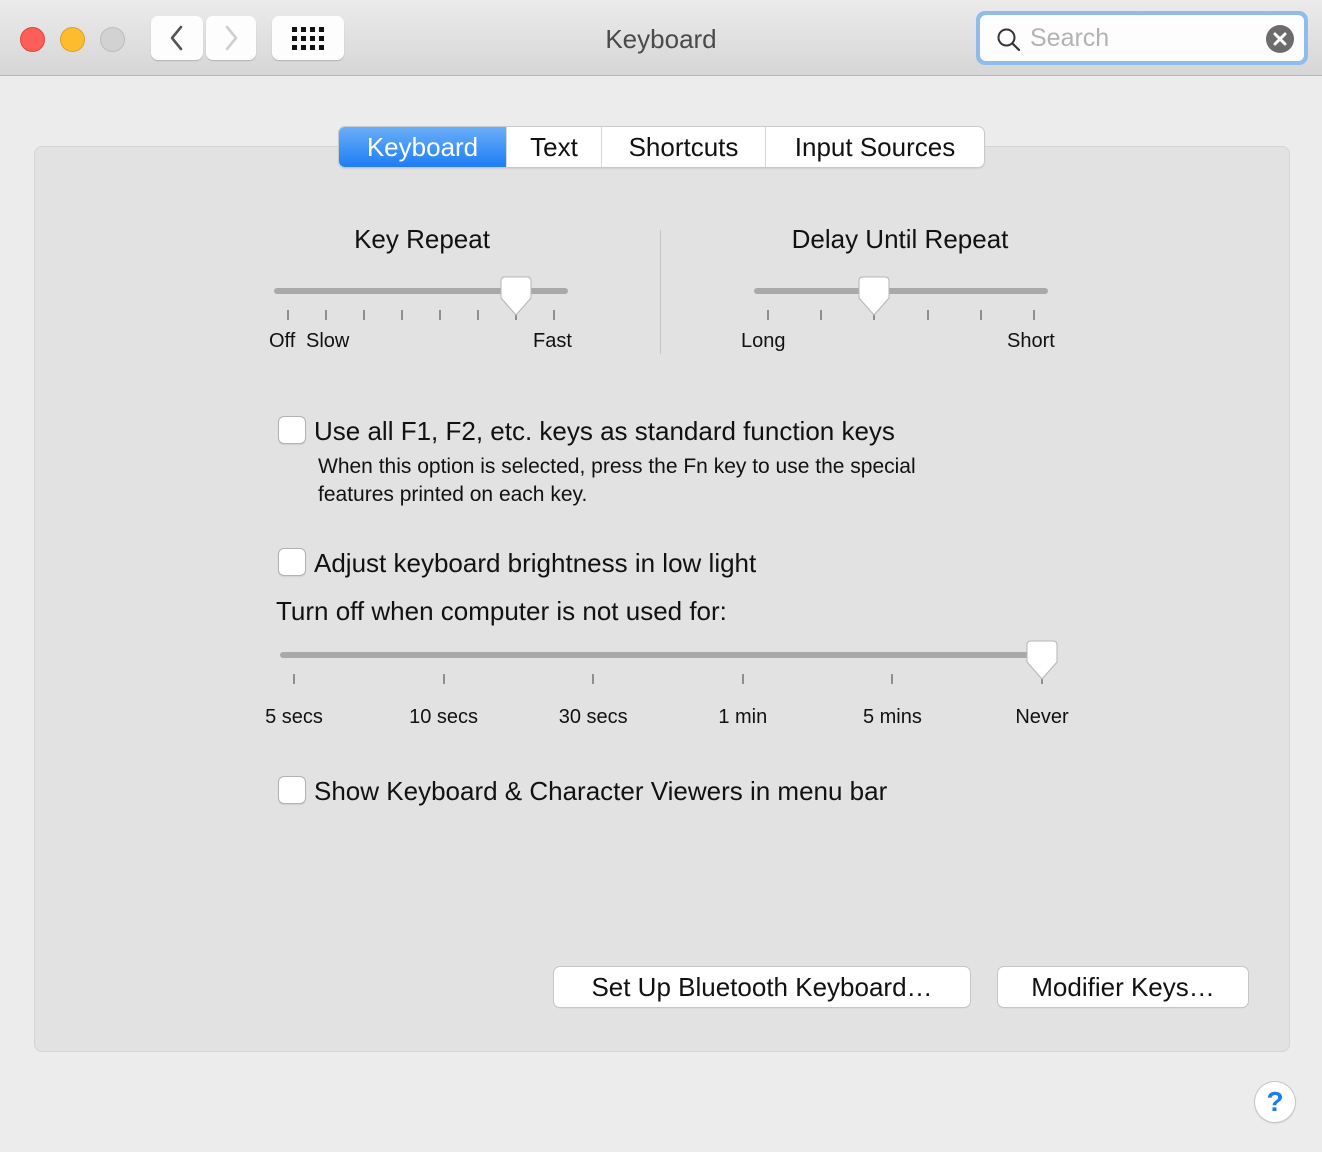  Describe the element at coordinates (593, 717) in the screenshot. I see `slider-tick-label: 30 secs` at that location.